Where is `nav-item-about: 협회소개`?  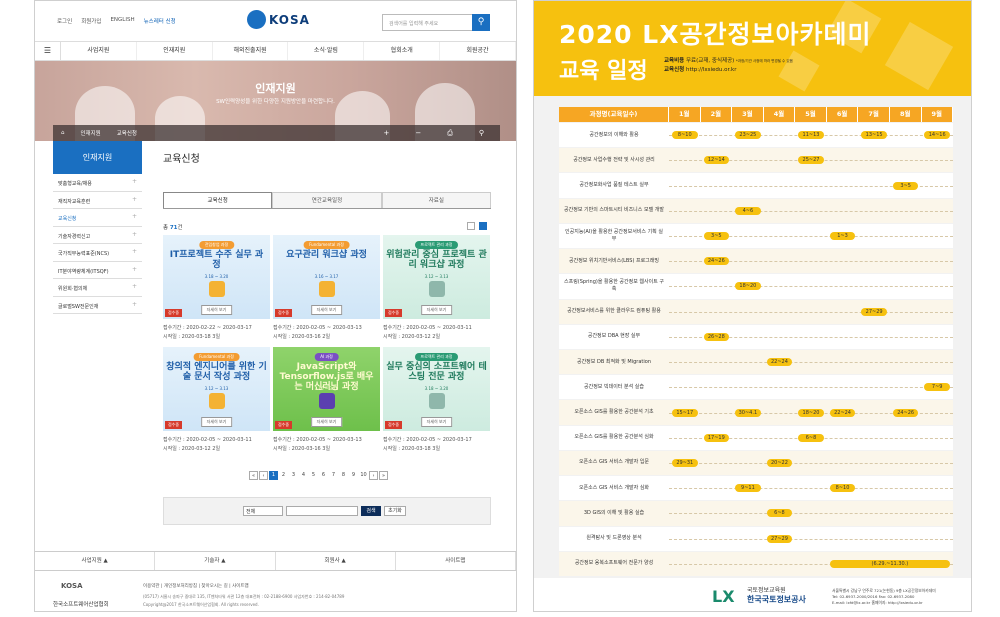 nav-item-about: 협회소개 is located at coordinates (402, 51).